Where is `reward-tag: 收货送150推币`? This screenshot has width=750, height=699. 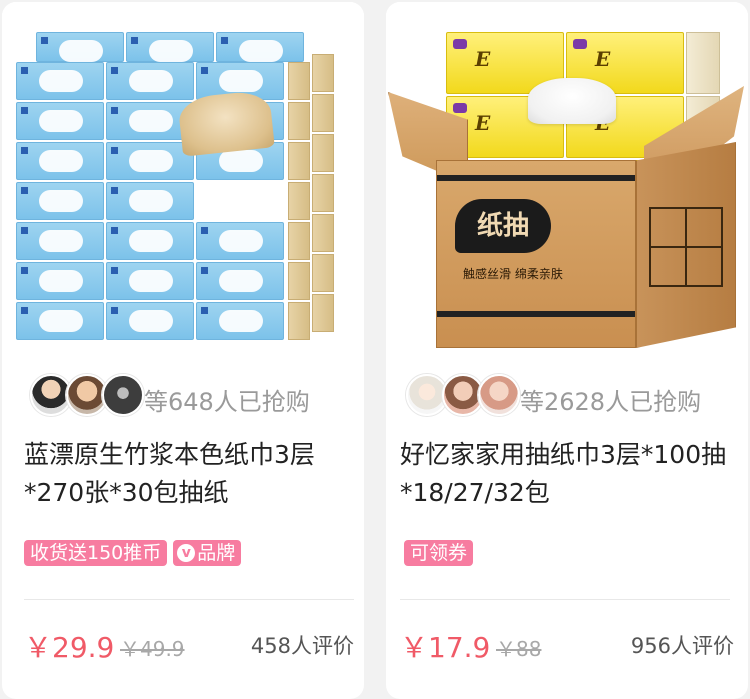 reward-tag: 收货送150推币 is located at coordinates (96, 553).